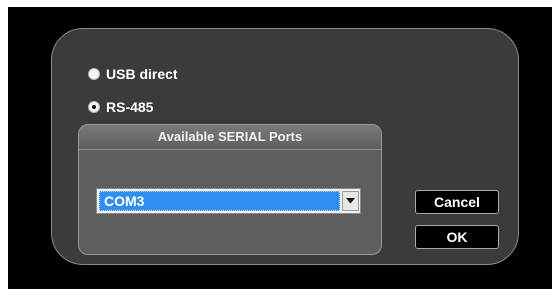 This screenshot has width=559, height=296. I want to click on serial-port-select: COM3, so click(228, 201).